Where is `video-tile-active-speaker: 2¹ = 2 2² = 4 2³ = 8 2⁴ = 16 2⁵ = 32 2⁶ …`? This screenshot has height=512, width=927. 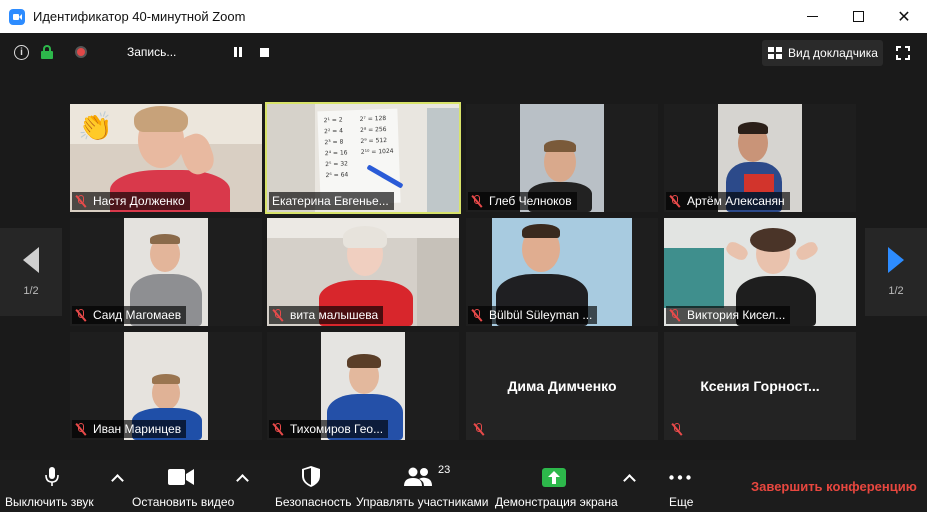
video-tile-active-speaker: 2¹ = 2 2² = 4 2³ = 8 2⁴ = 16 2⁵ = 32 2⁶ … is located at coordinates (363, 158).